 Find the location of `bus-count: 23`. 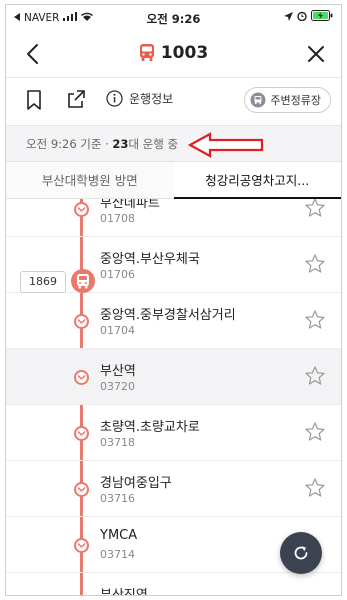

bus-count: 23 is located at coordinates (120, 144).